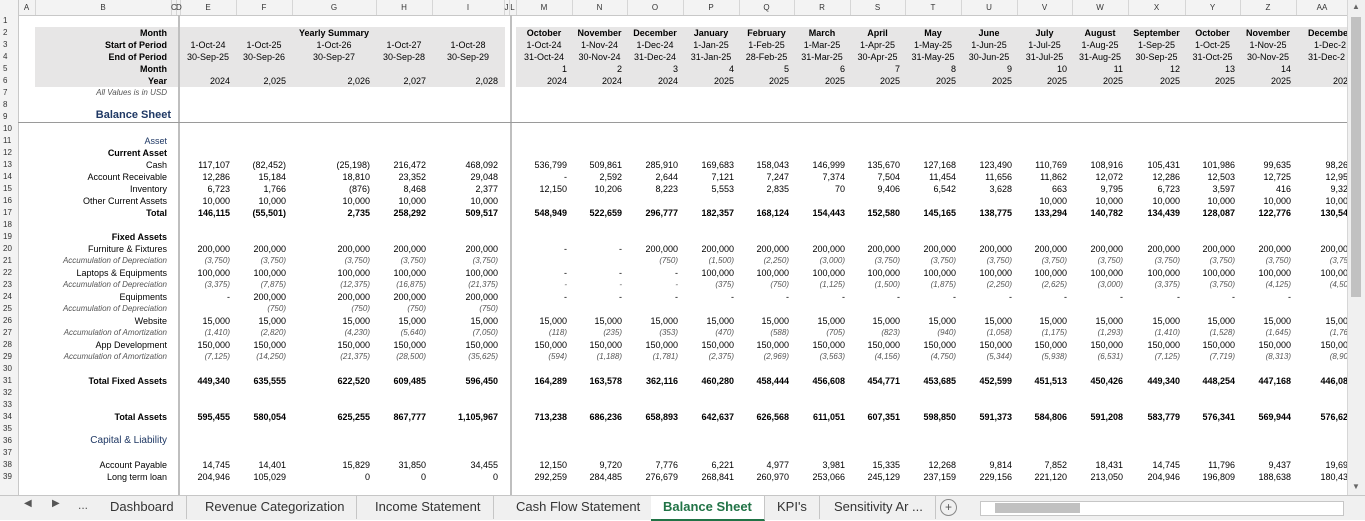 This screenshot has height=521, width=1365. What do you see at coordinates (989, 7) in the screenshot?
I see `column-header-U: U` at bounding box center [989, 7].